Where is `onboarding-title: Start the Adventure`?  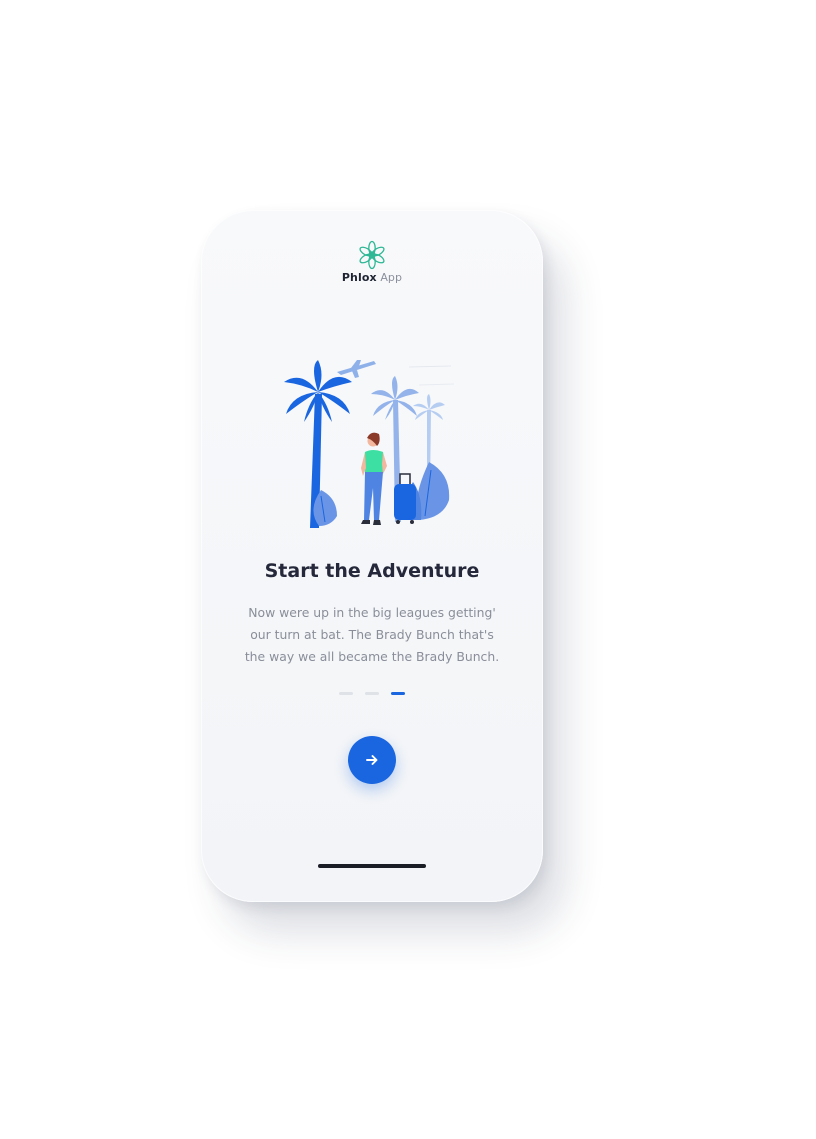
onboarding-title: Start the Adventure is located at coordinates (372, 571).